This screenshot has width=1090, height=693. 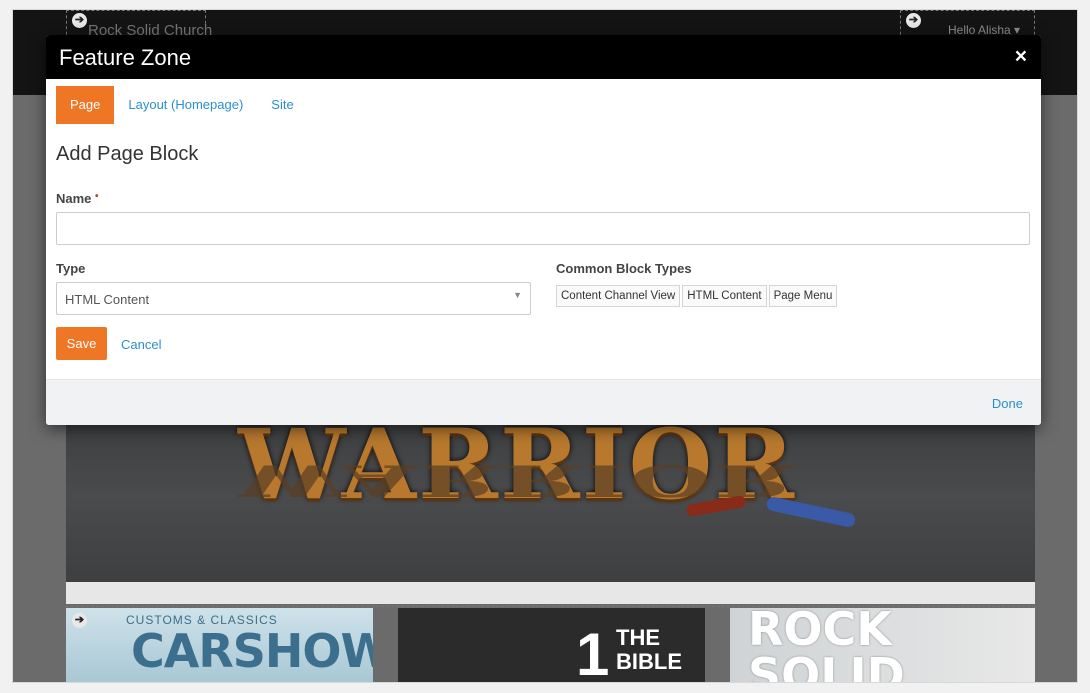 What do you see at coordinates (811, 512) in the screenshot?
I see `hero-decoration` at bounding box center [811, 512].